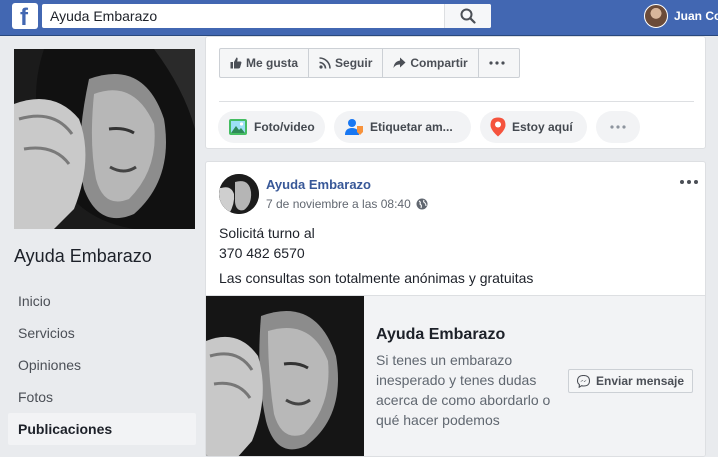 The height and width of the screenshot is (457, 718). Describe the element at coordinates (542, 127) in the screenshot. I see `check-in-label: Estoy aquí` at that location.